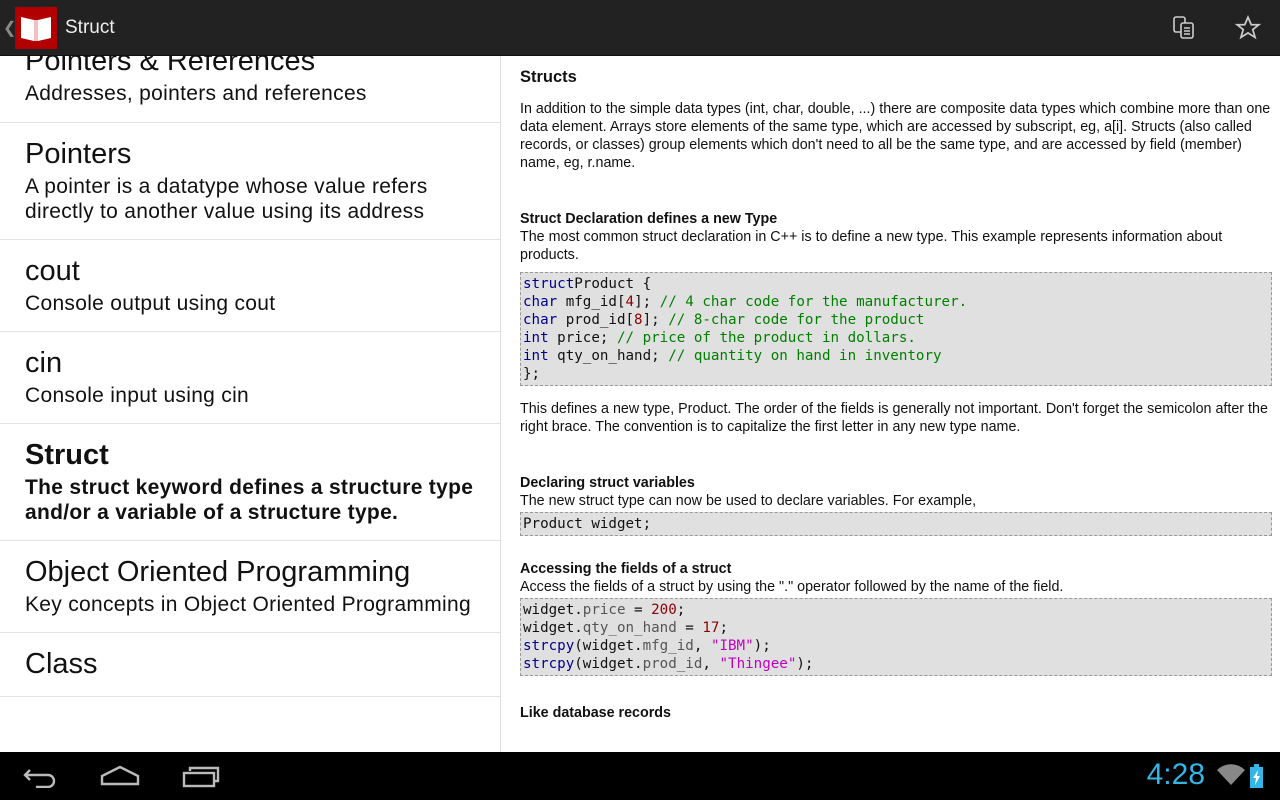  I want to click on topic-title: Pointers & References, so click(170, 66).